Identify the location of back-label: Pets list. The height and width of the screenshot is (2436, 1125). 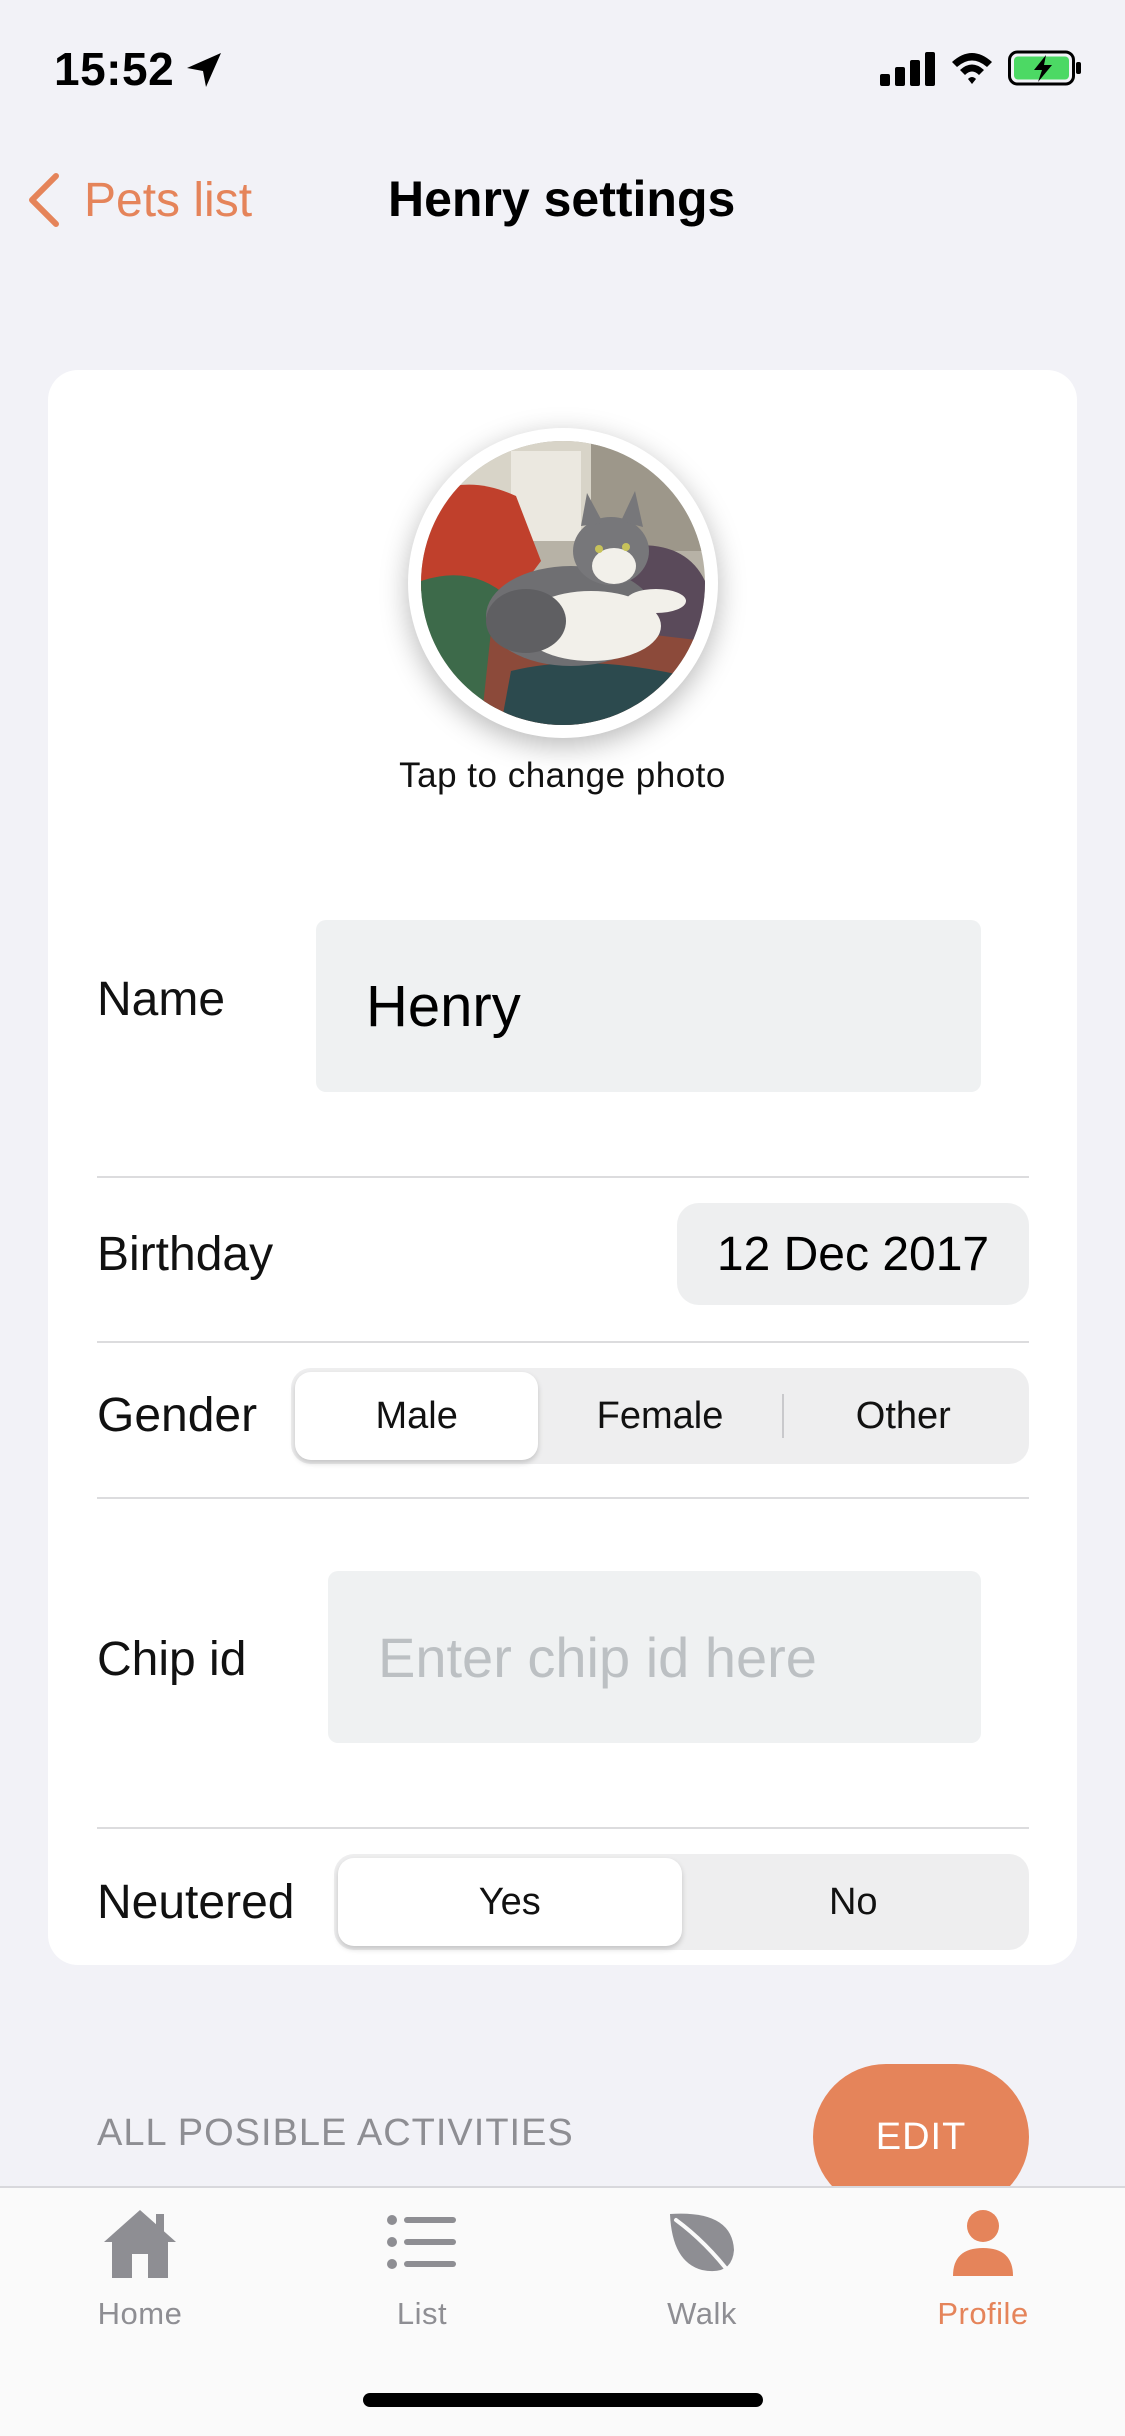
(168, 200).